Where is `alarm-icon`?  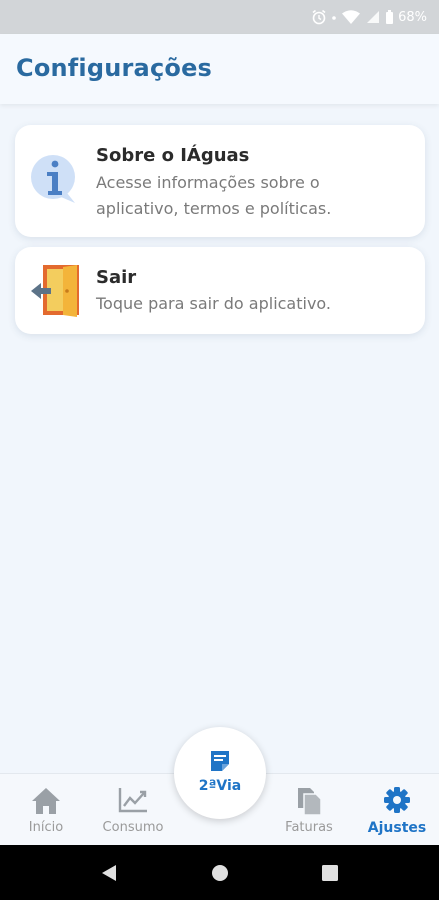
alarm-icon is located at coordinates (319, 17).